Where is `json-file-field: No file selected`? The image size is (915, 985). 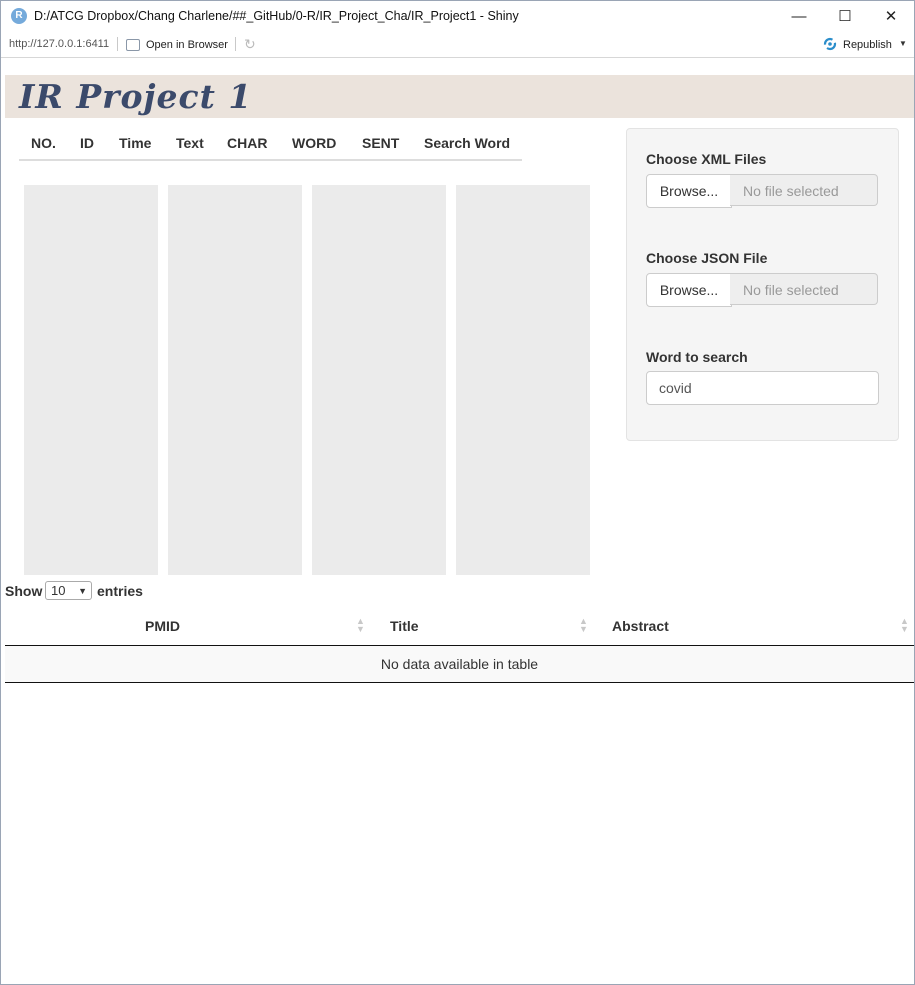
json-file-field: No file selected is located at coordinates (804, 289).